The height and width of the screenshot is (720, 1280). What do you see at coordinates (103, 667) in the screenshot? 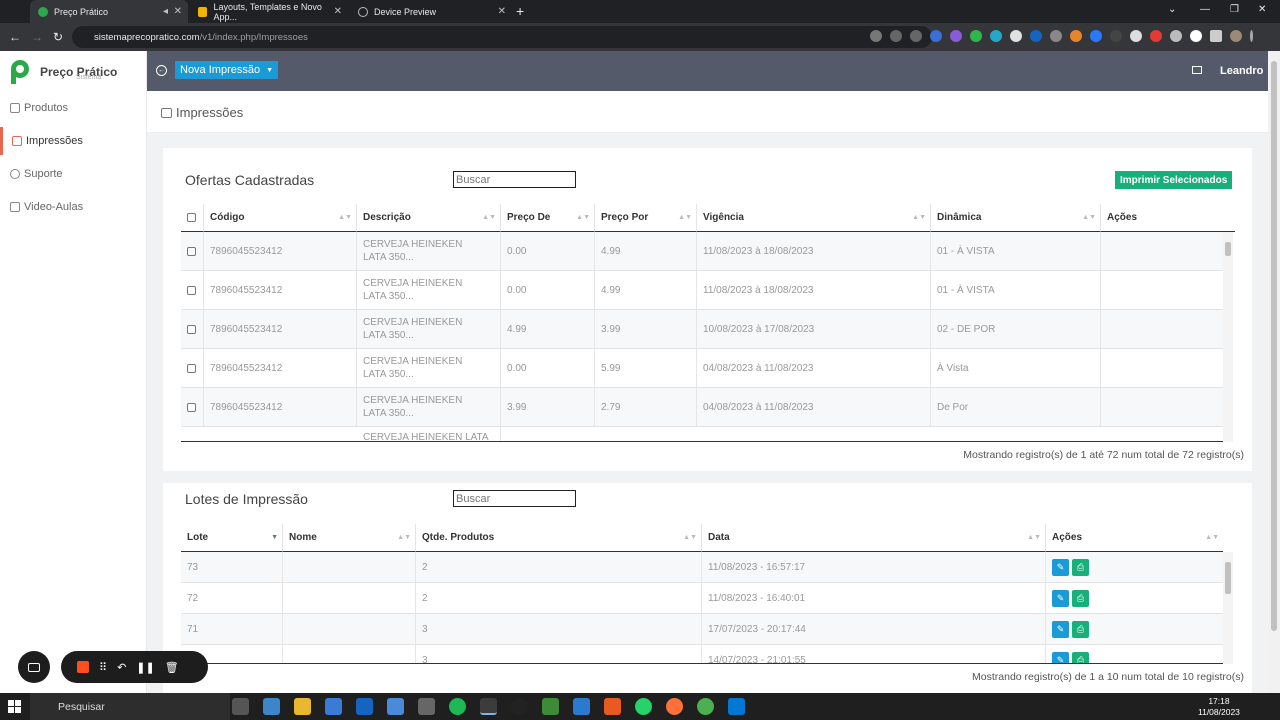
I see `grid-icon: ⠿` at bounding box center [103, 667].